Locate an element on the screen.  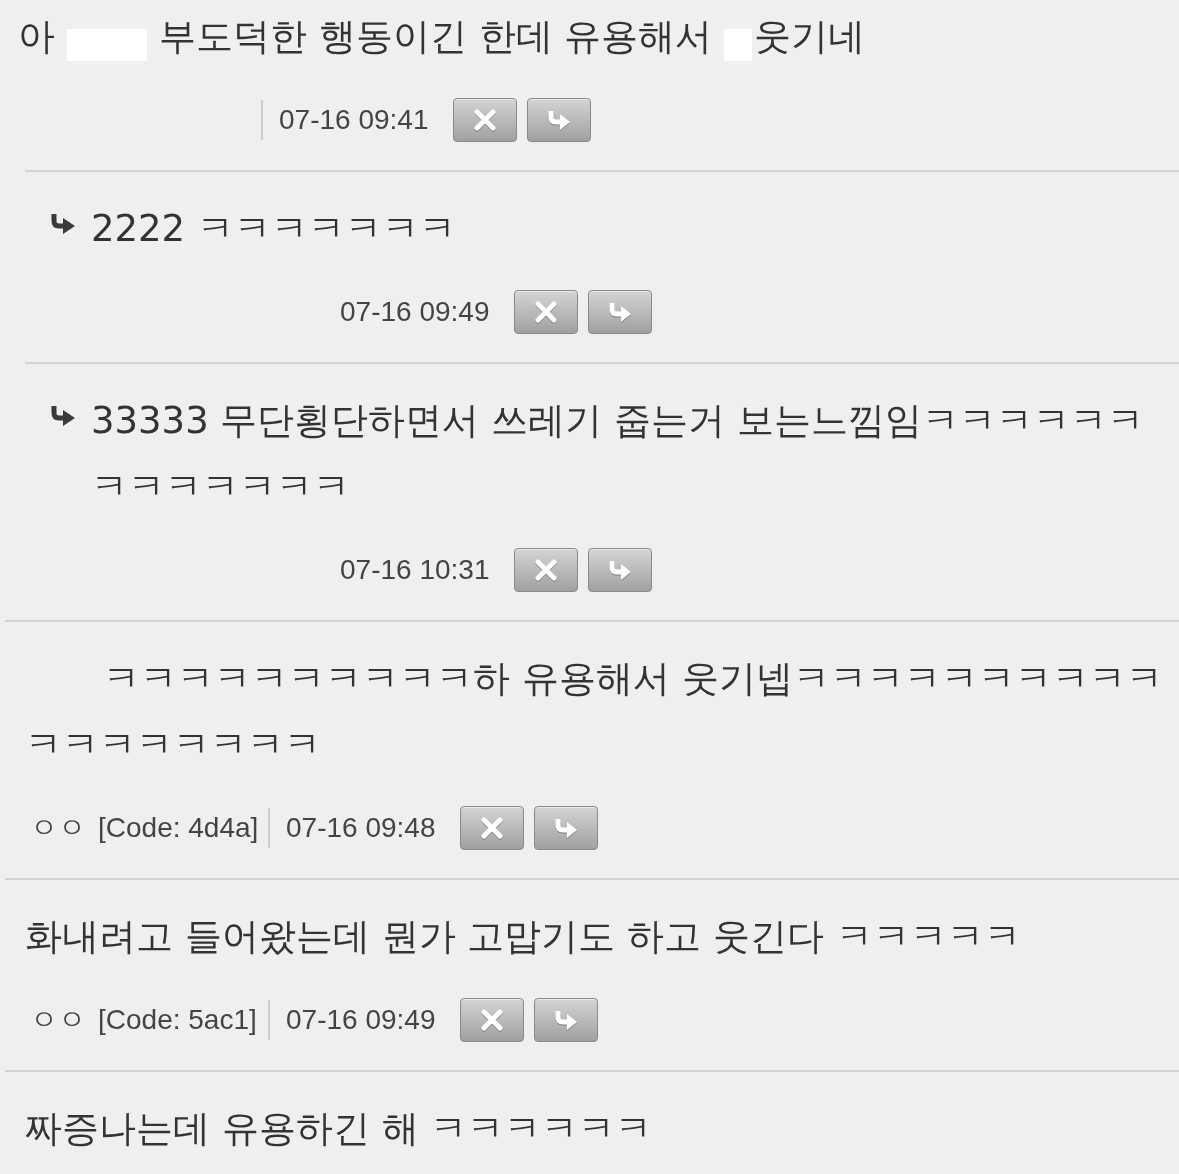
comment-text: 화내려고 들어왔는데 뭔가 고맙기도 하고 웃긴다 ㅋㅋㅋㅋㅋ is located at coordinates (523, 936).